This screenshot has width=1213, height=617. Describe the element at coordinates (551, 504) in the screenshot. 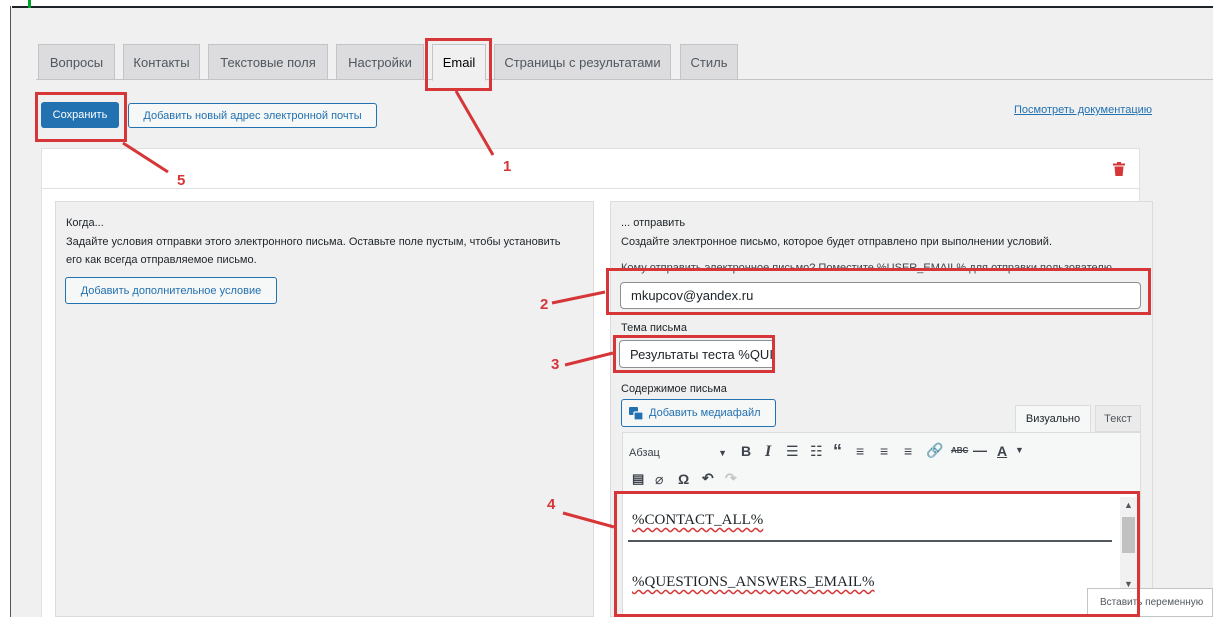

I see `annotation-number-4: 4` at that location.